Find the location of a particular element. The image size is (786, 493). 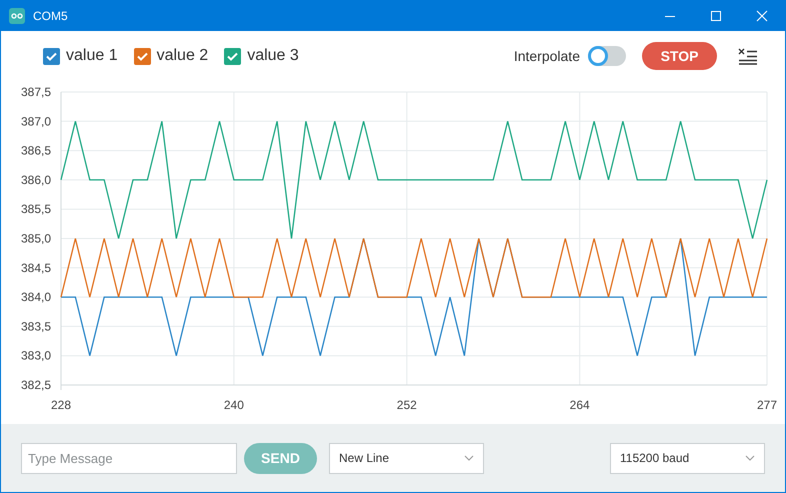

y-tick-label: 385,0 is located at coordinates (35, 239).